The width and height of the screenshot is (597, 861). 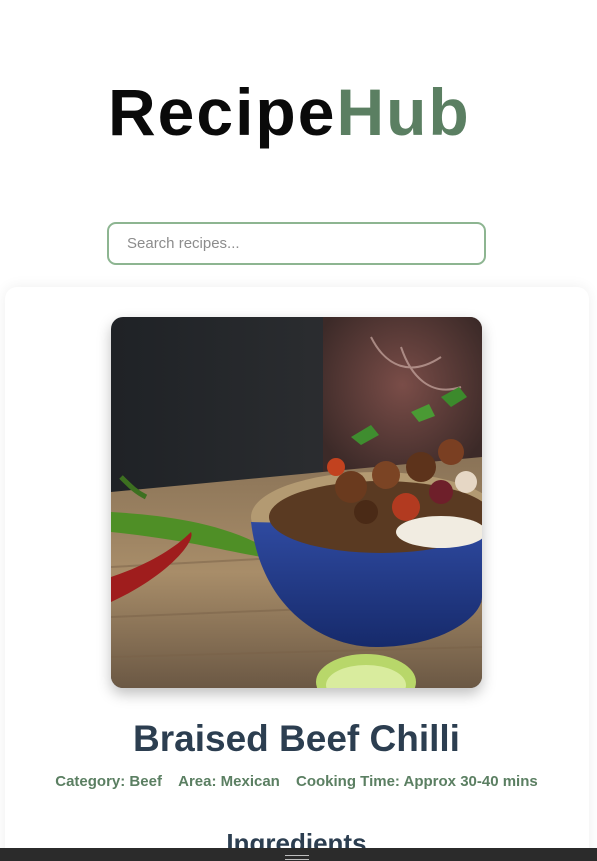 I want to click on logo-text-hub: Hub, so click(x=403, y=112).